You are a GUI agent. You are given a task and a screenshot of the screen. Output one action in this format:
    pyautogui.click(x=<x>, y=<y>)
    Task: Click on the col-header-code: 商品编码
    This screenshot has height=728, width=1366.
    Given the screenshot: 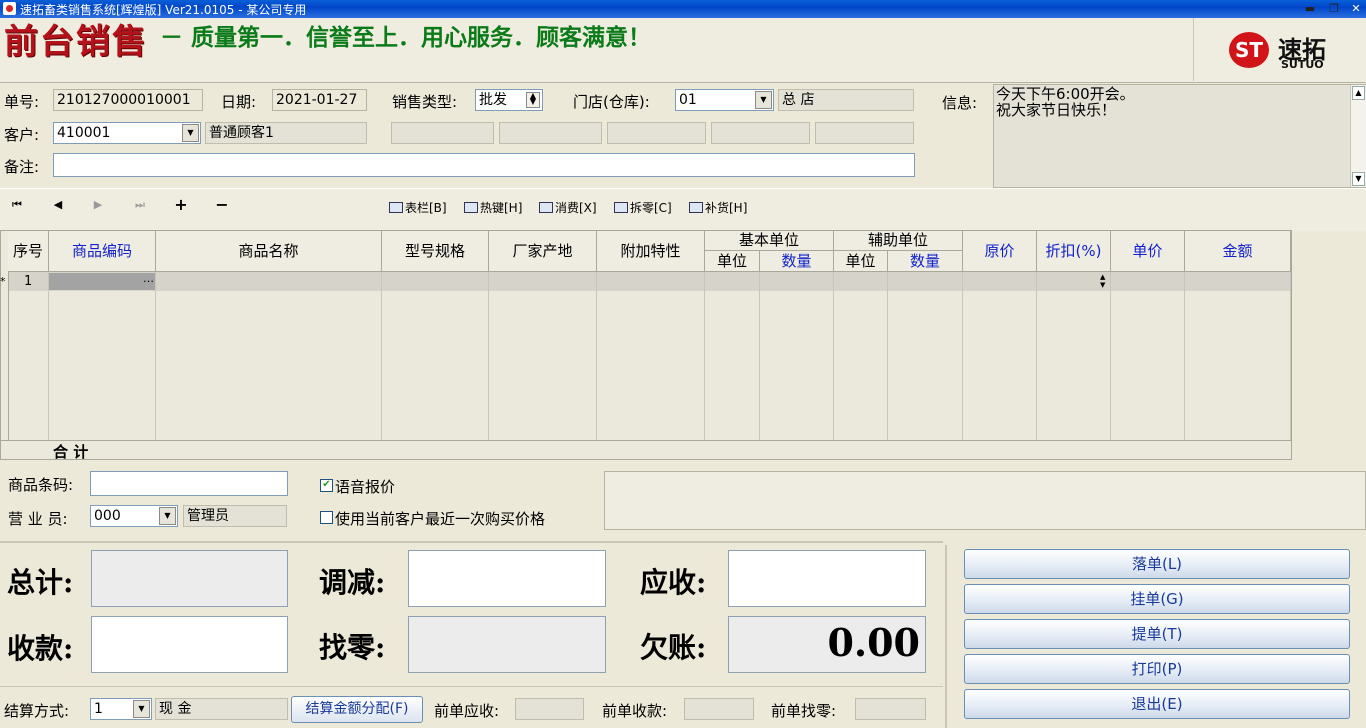 What is the action you would take?
    pyautogui.click(x=102, y=251)
    